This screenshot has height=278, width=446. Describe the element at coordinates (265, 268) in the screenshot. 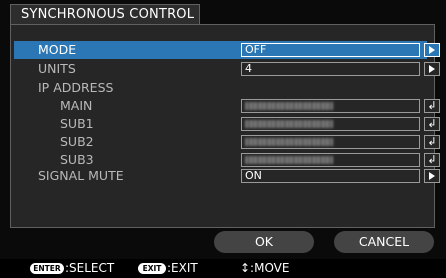

I see `footer-move-text: ↕:MOVE` at that location.